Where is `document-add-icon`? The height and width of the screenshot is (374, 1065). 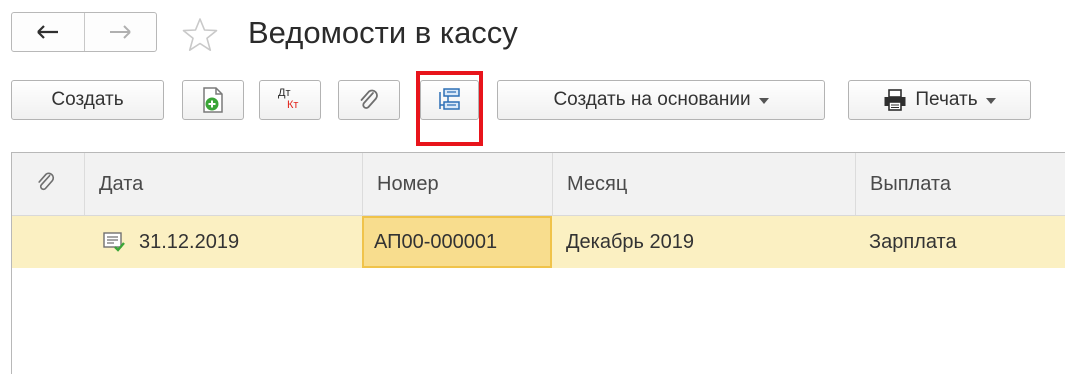
document-add-icon is located at coordinates (213, 100).